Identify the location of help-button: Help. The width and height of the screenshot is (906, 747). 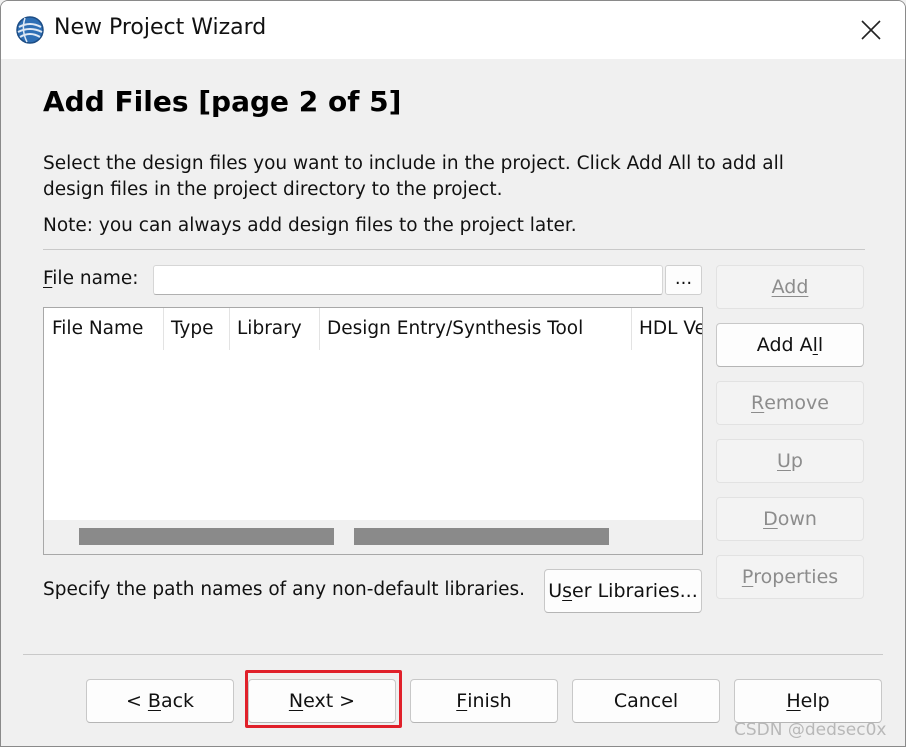
(808, 701).